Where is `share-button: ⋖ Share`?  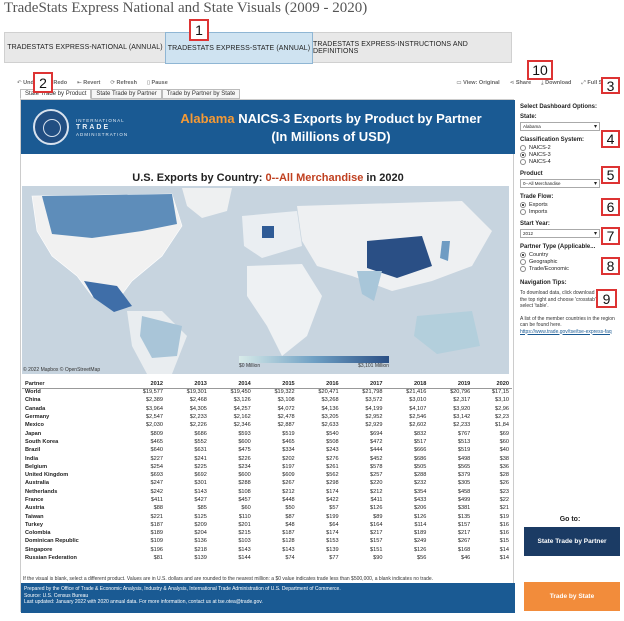 share-button: ⋖ Share is located at coordinates (520, 83).